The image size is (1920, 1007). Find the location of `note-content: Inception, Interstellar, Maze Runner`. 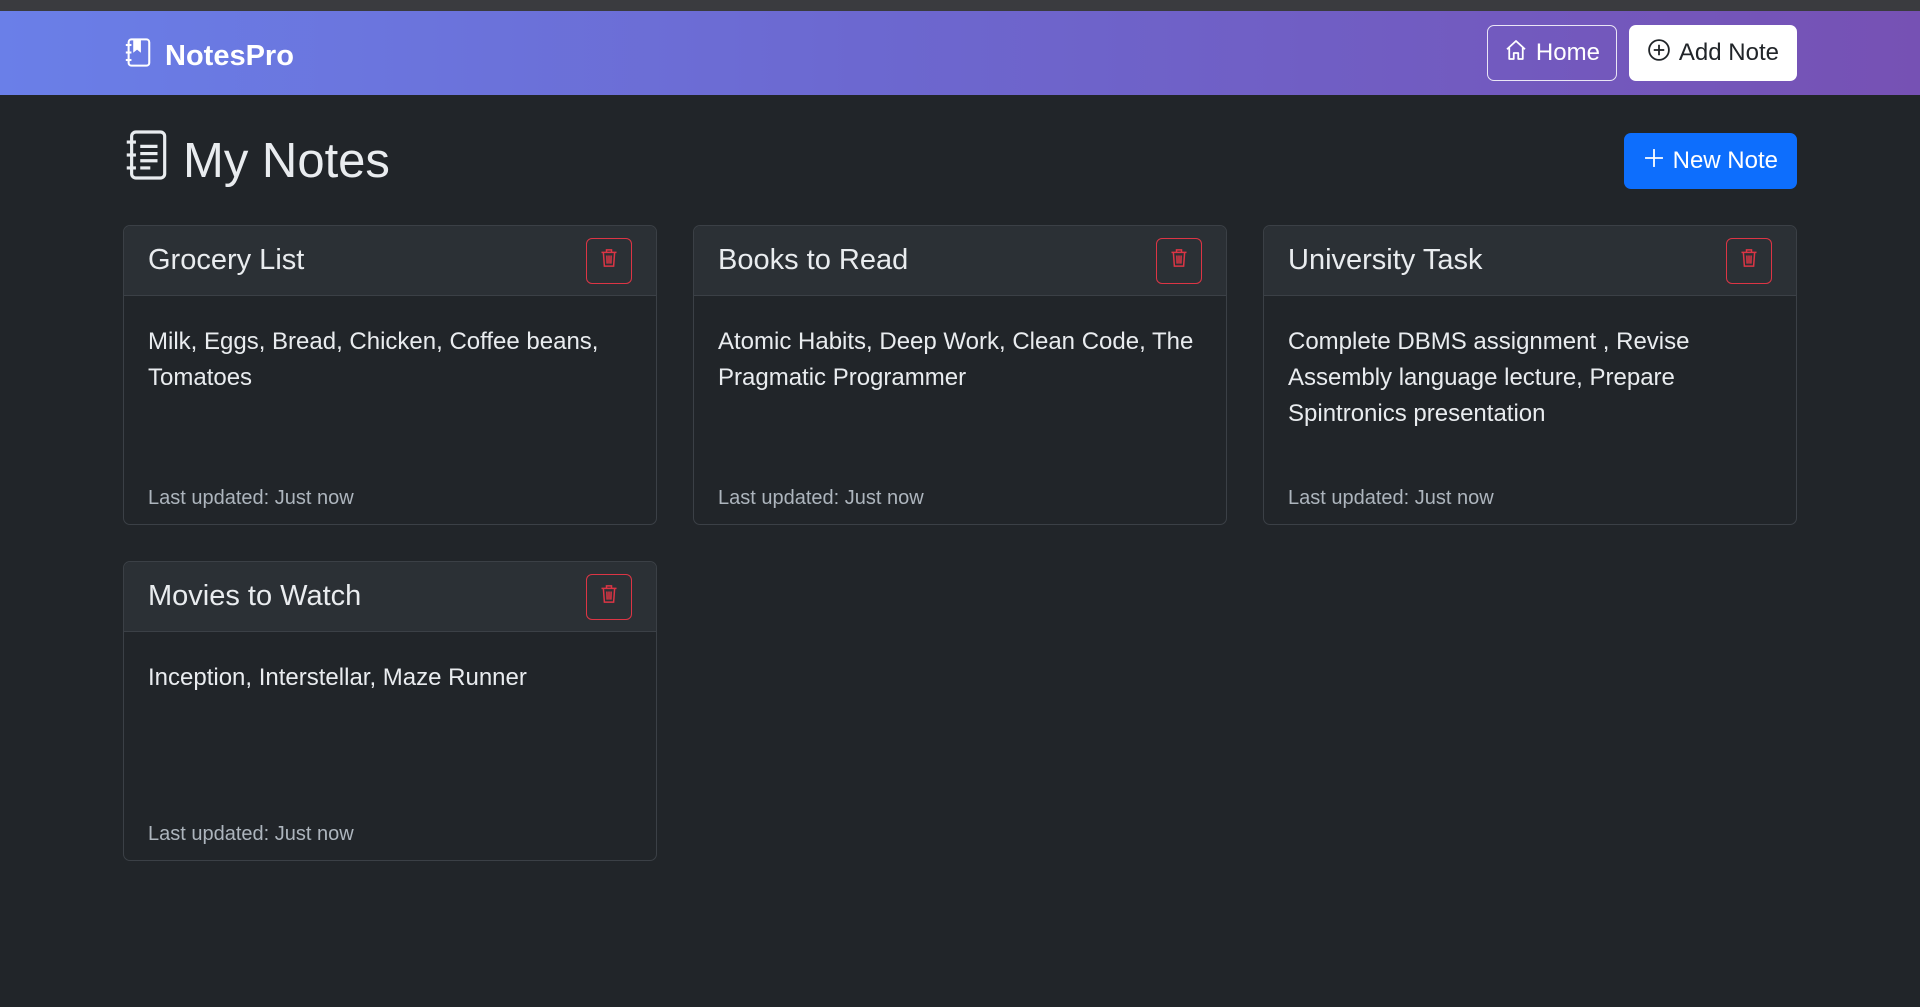

note-content: Inception, Interstellar, Maze Runner is located at coordinates (337, 677).